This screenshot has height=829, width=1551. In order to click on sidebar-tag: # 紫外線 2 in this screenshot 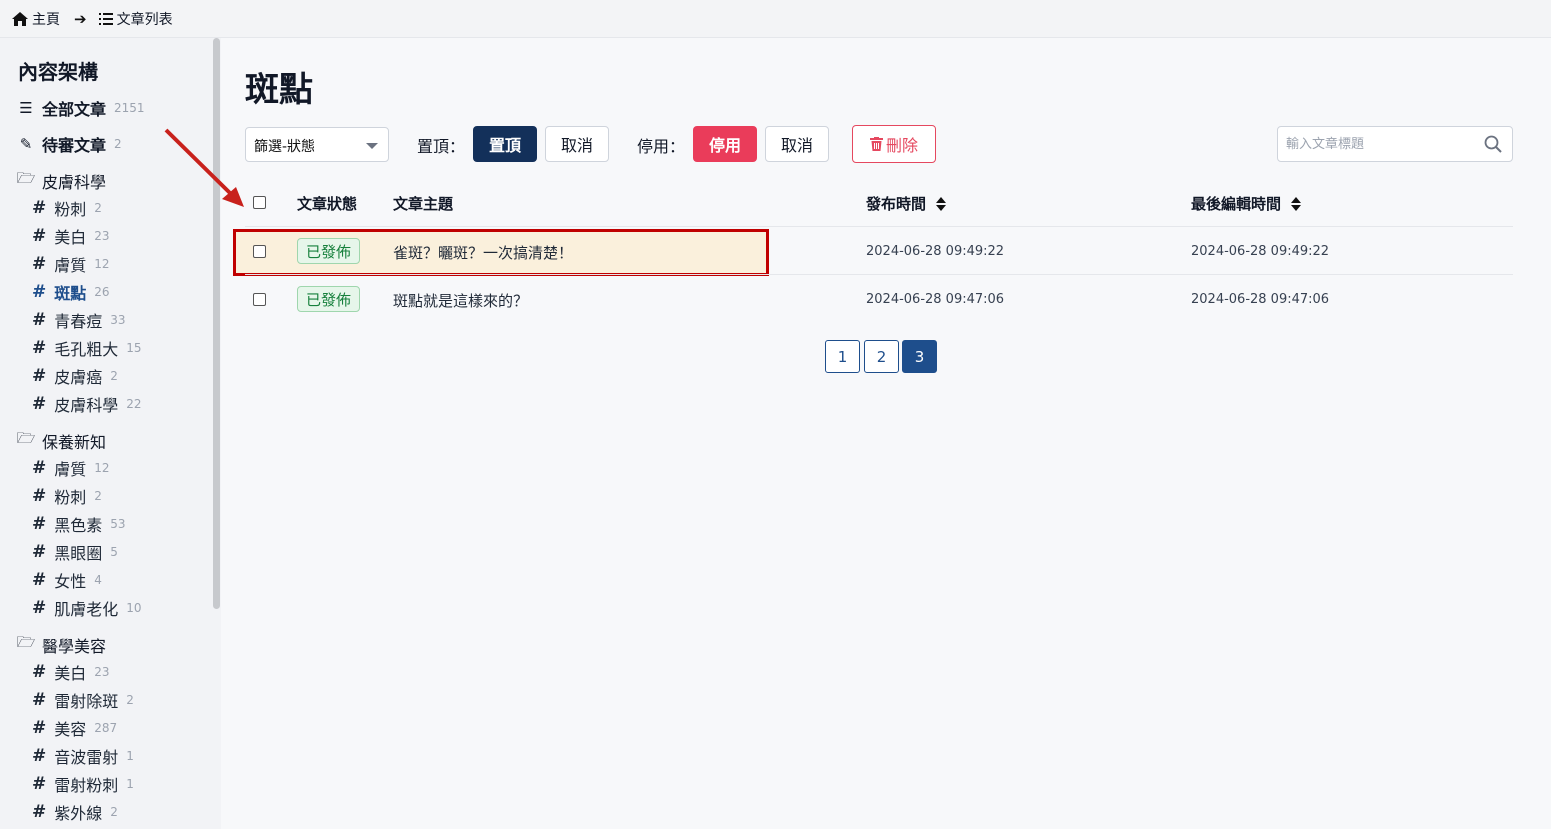, I will do `click(75, 812)`.